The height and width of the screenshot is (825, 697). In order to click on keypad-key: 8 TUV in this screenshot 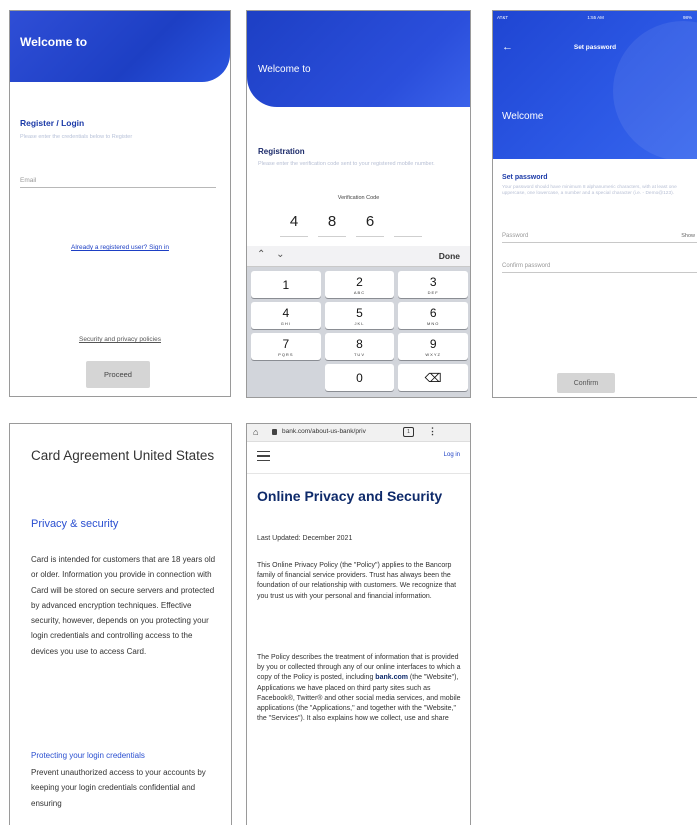, I will do `click(359, 346)`.